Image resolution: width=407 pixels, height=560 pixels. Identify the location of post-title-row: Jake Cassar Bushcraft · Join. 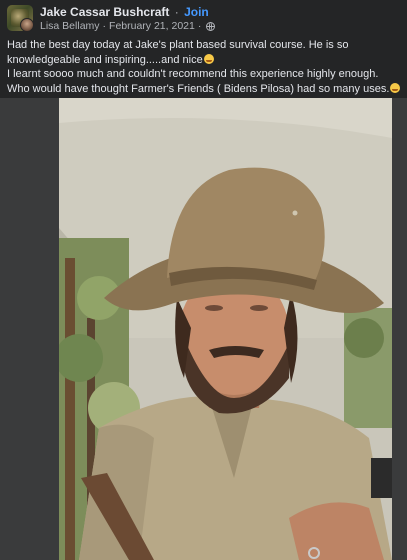
(124, 12).